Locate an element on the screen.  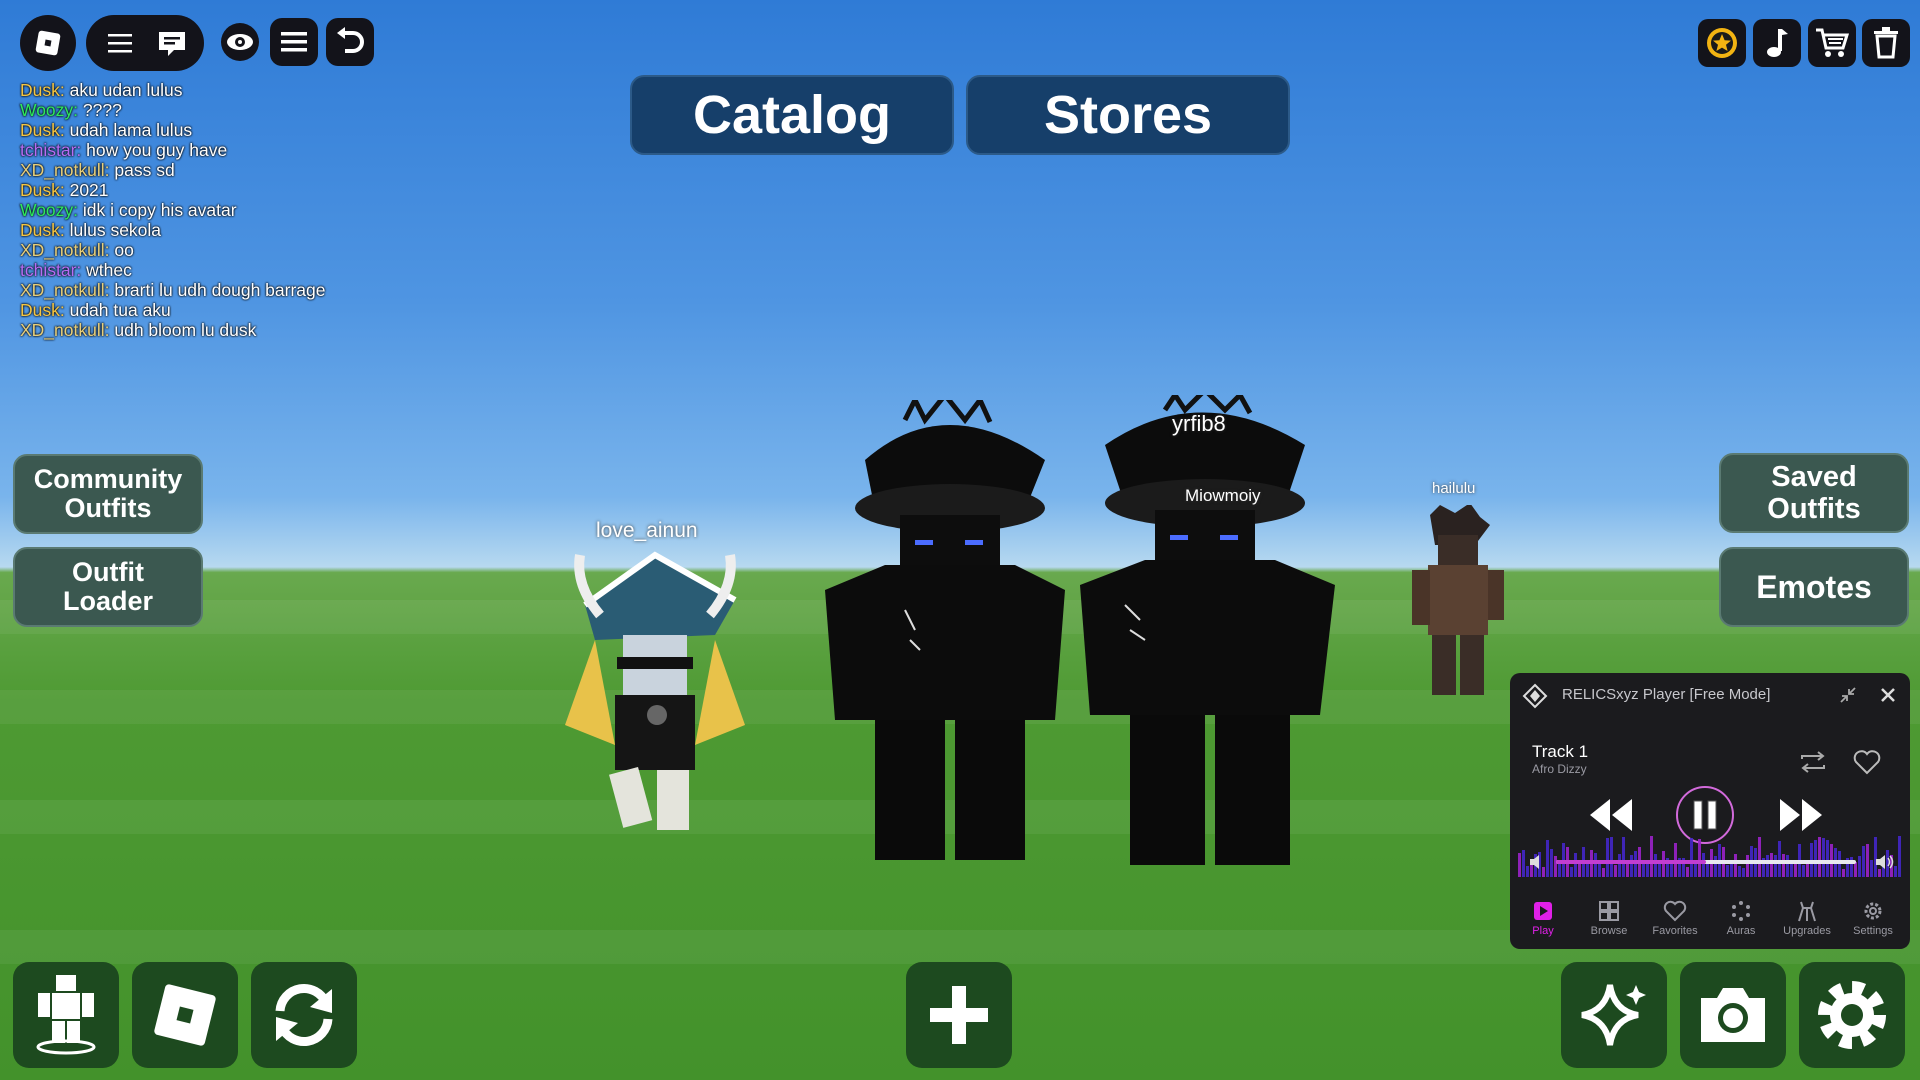
heart-icon is located at coordinates (1867, 762).